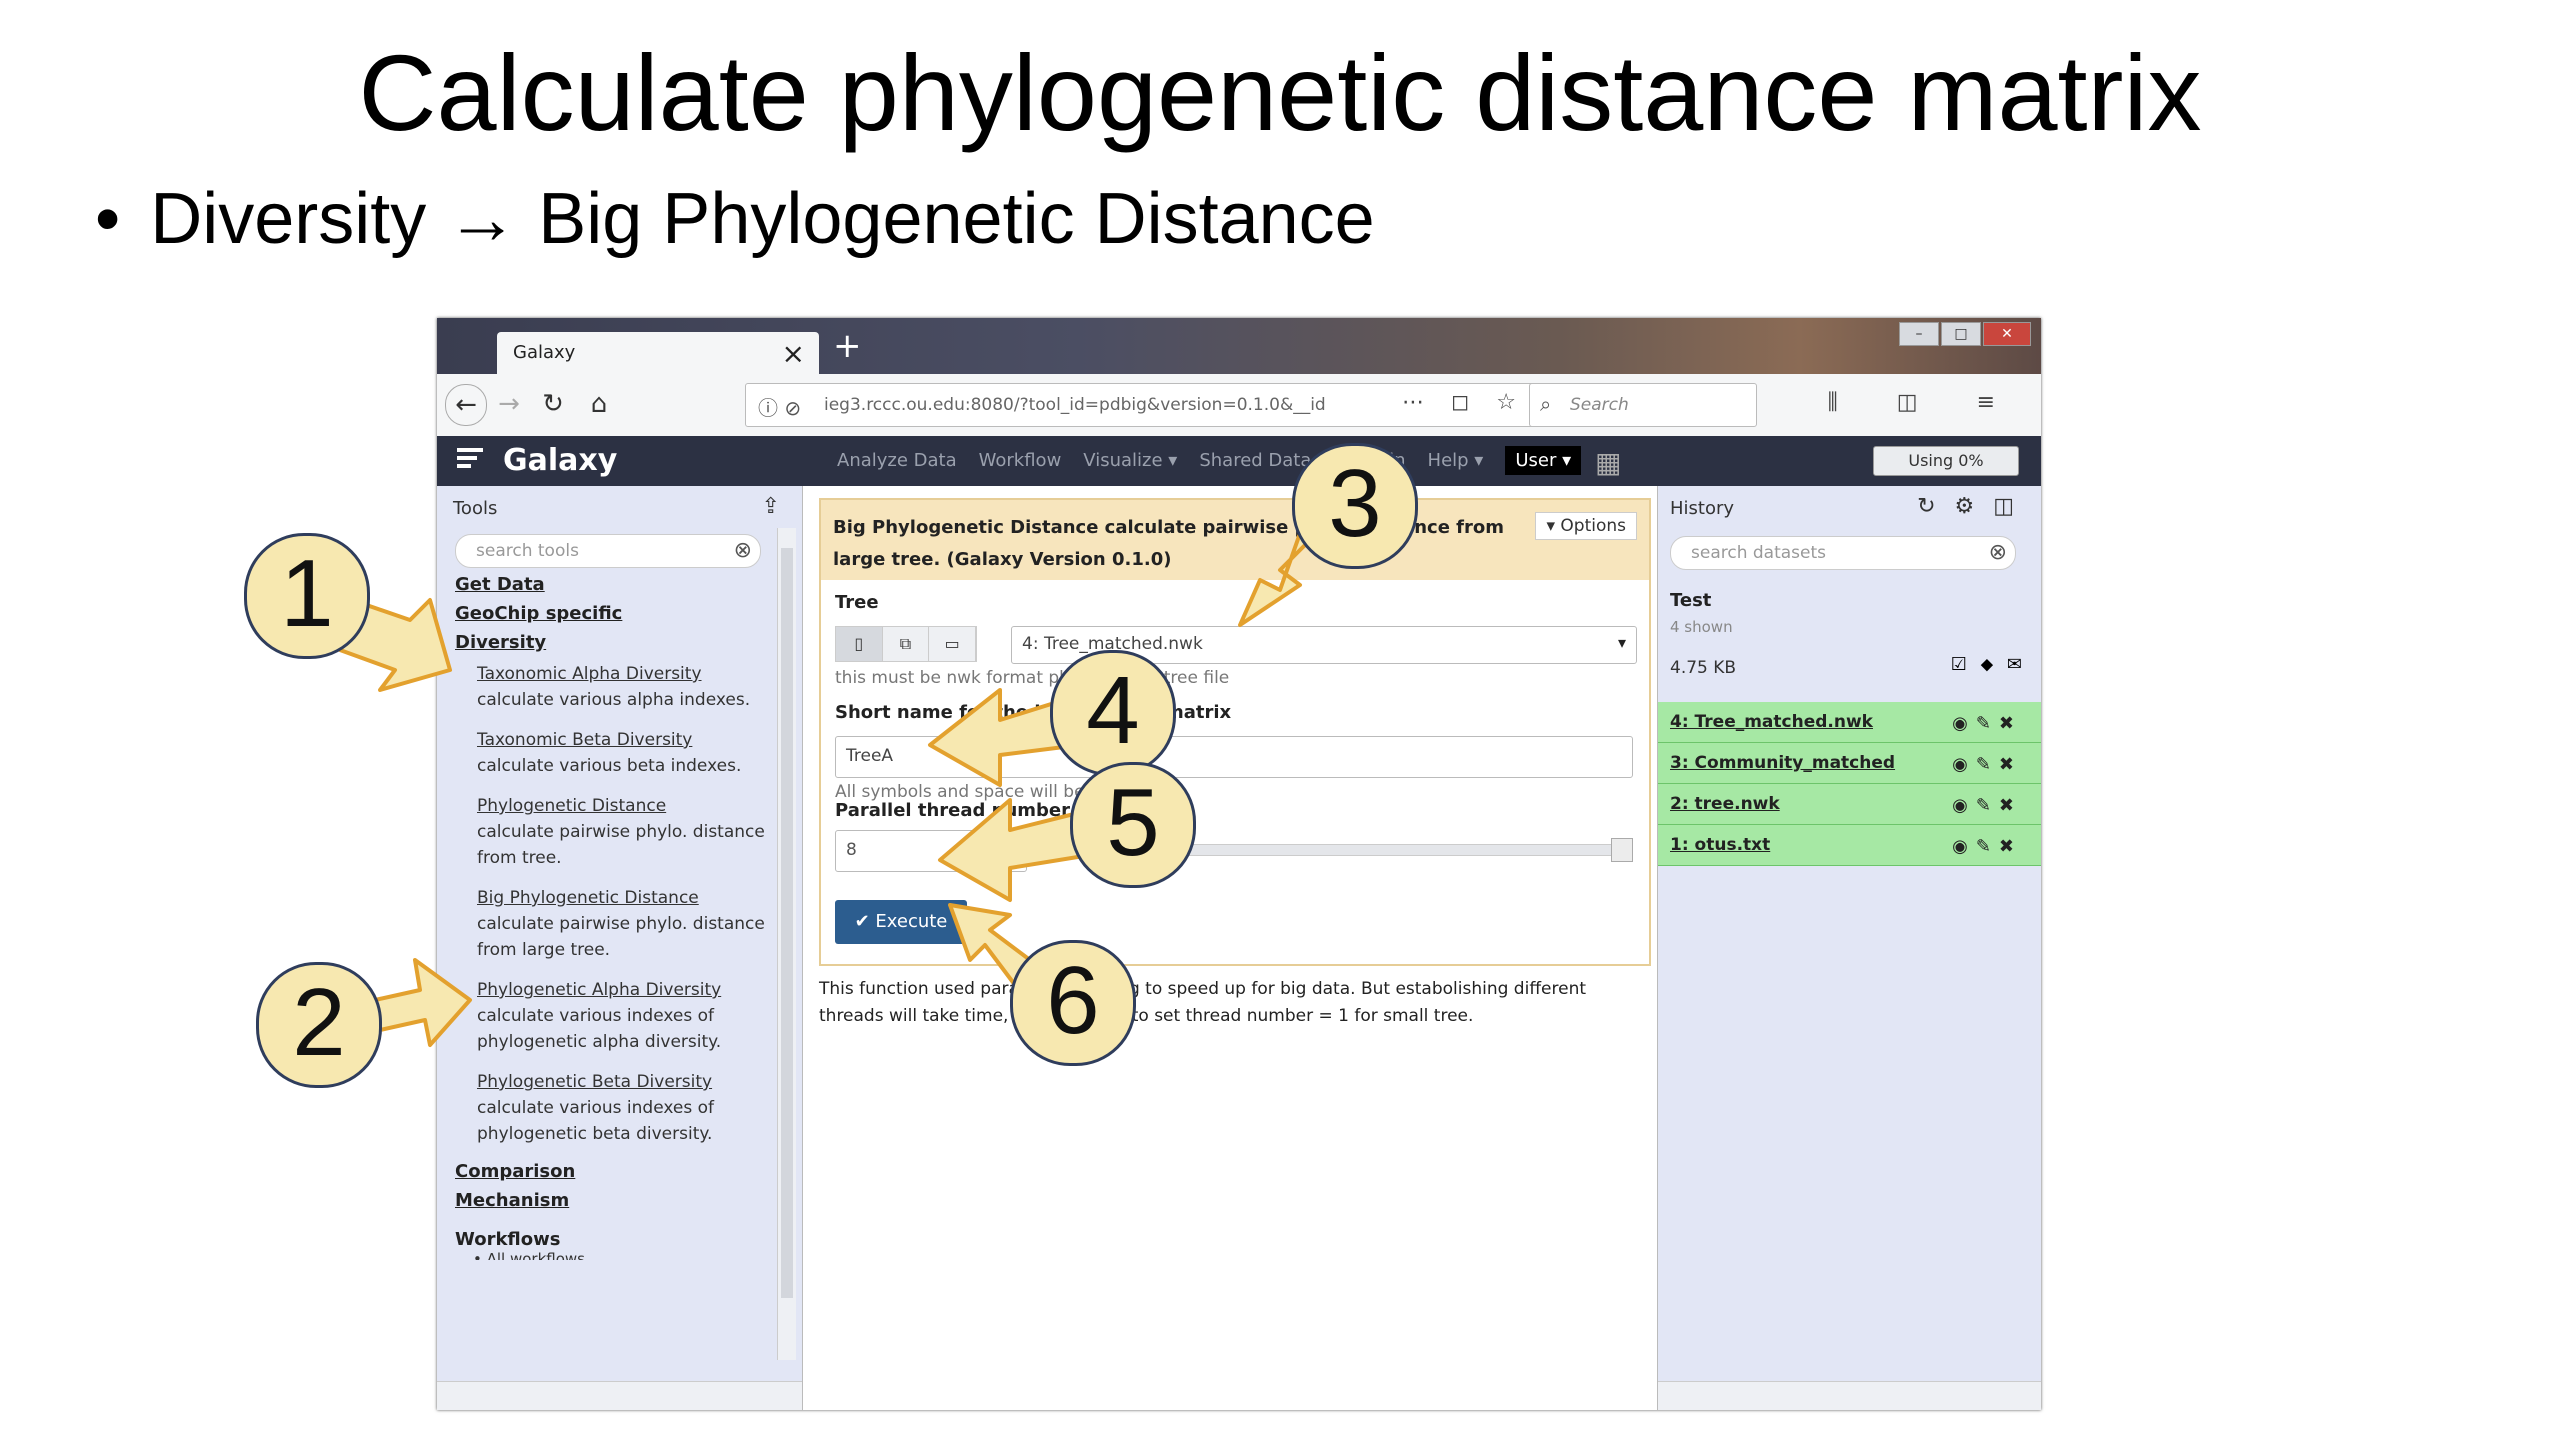 The height and width of the screenshot is (1440, 2560). Describe the element at coordinates (1133, 825) in the screenshot. I see `callout-5: 5` at that location.